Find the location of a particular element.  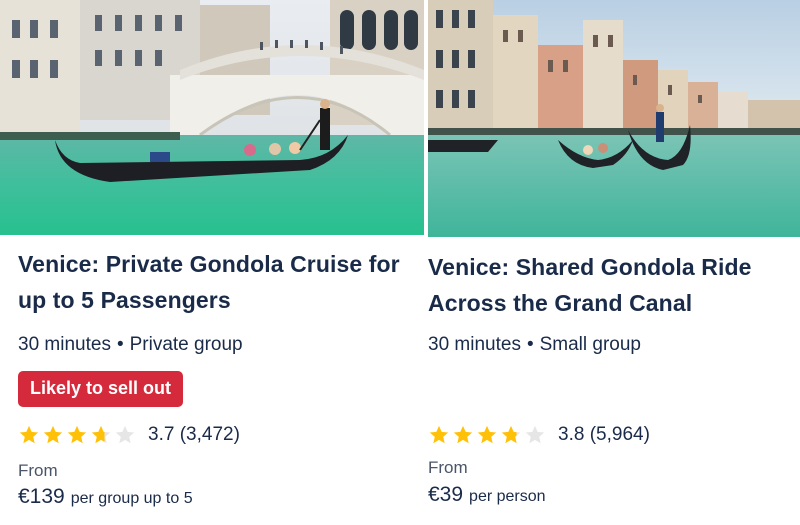

price-amount: €39 is located at coordinates (446, 494).